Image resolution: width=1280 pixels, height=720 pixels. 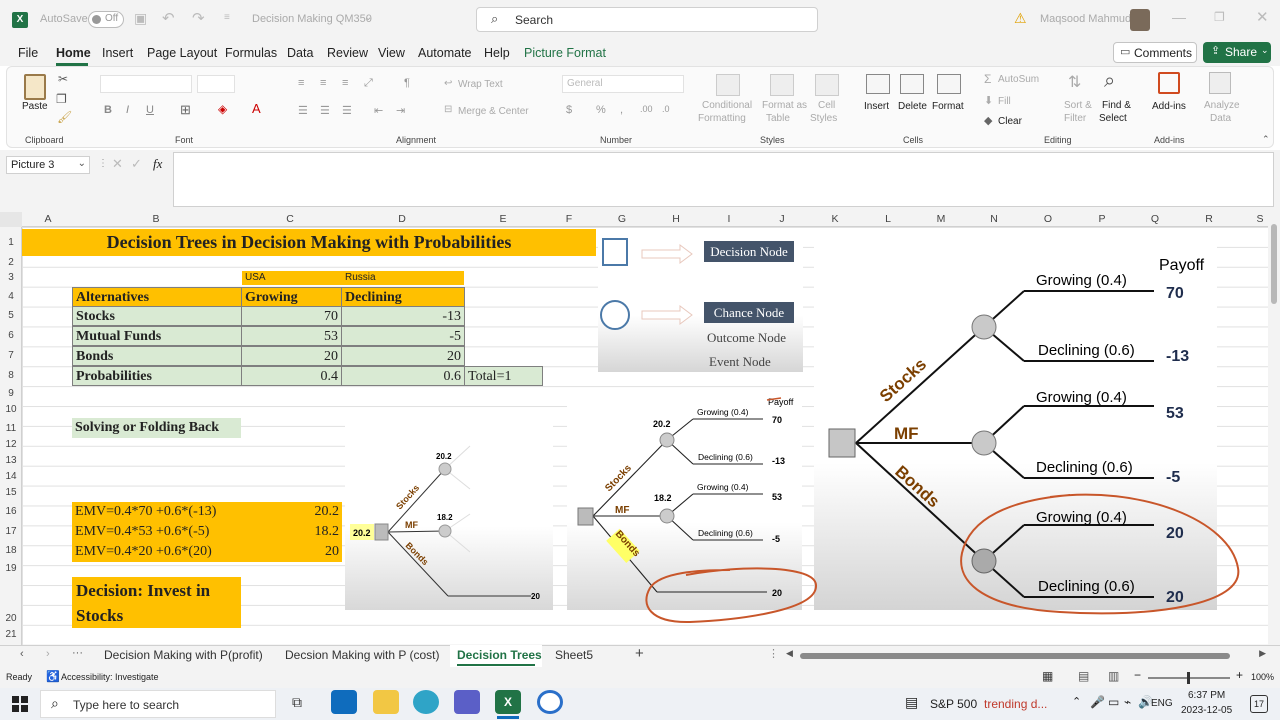 I want to click on tab-split-icon: ⋮, so click(x=773, y=653).